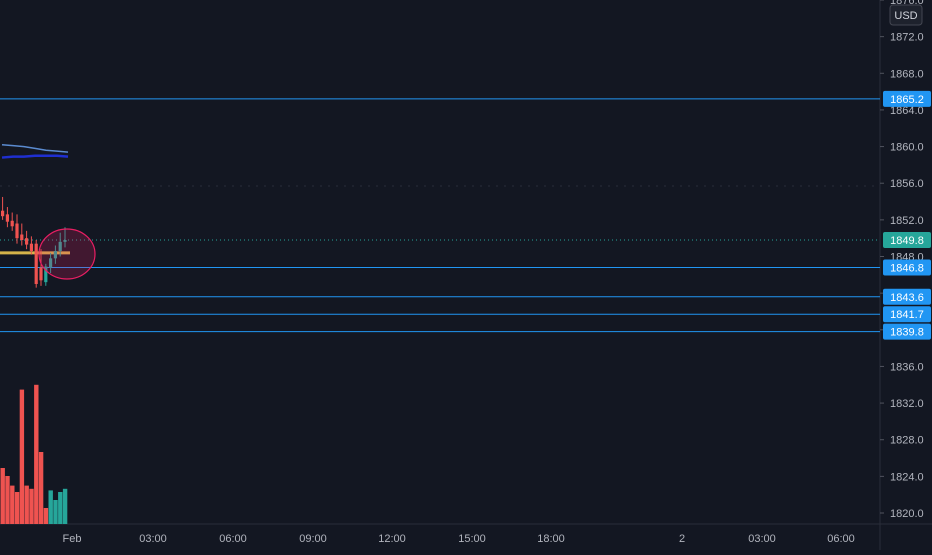 The width and height of the screenshot is (932, 555). What do you see at coordinates (472, 539) in the screenshot?
I see `x-tick-label: 15:00` at bounding box center [472, 539].